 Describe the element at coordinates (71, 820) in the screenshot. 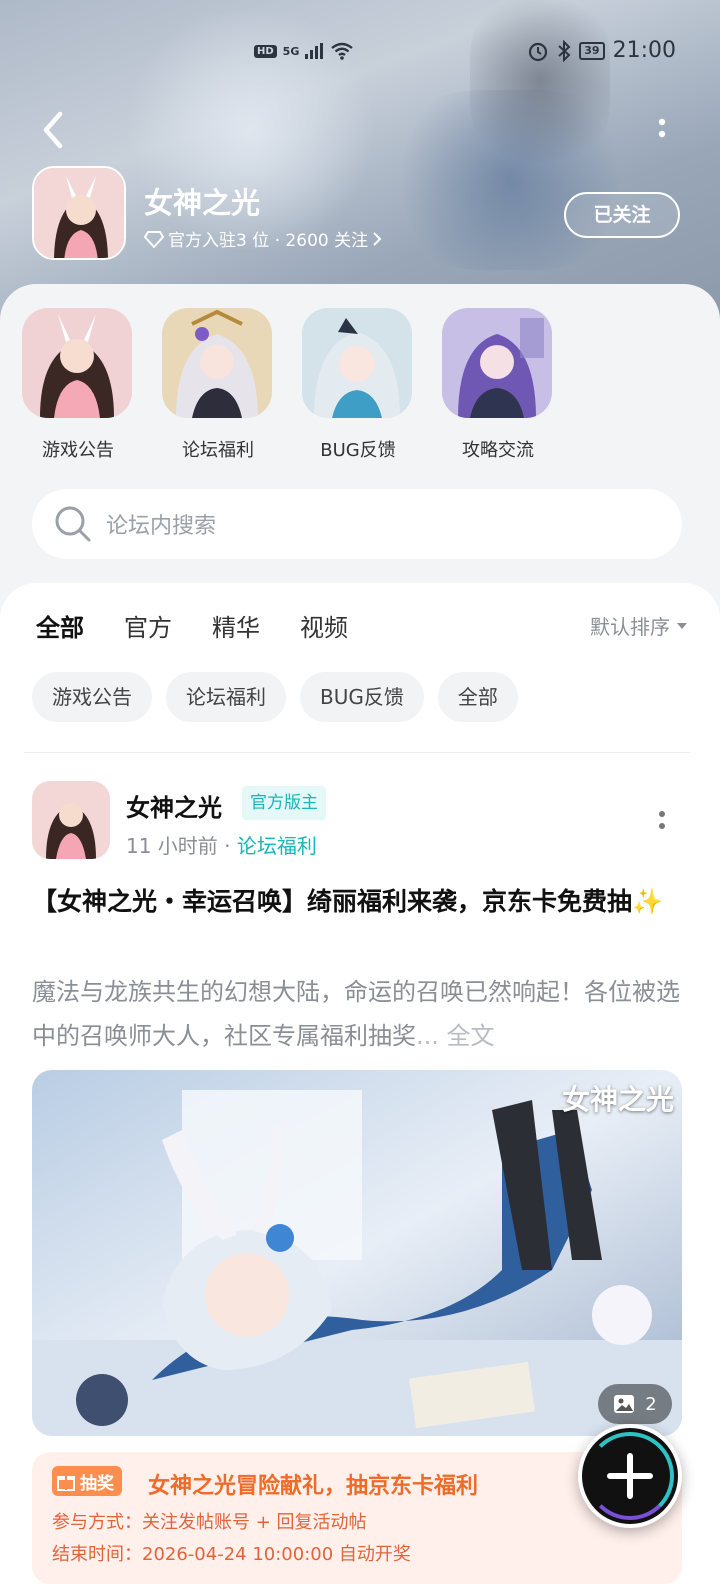

I see `post-author-avatar` at that location.